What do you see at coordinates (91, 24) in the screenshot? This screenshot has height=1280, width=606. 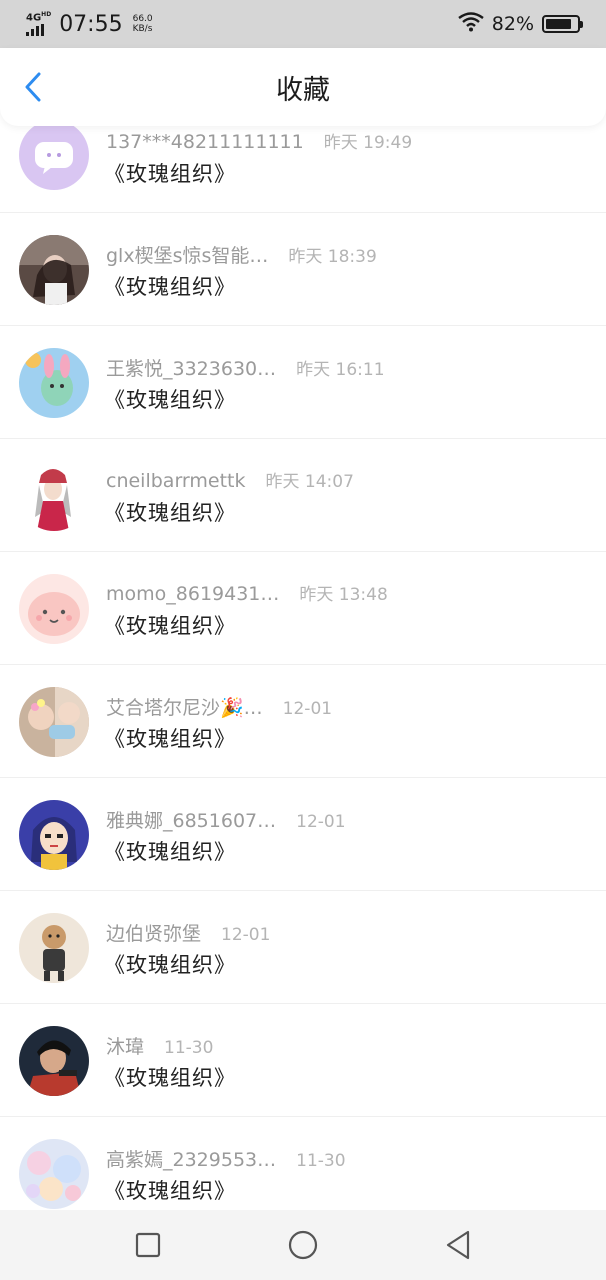 I see `status-time: 07:55` at bounding box center [91, 24].